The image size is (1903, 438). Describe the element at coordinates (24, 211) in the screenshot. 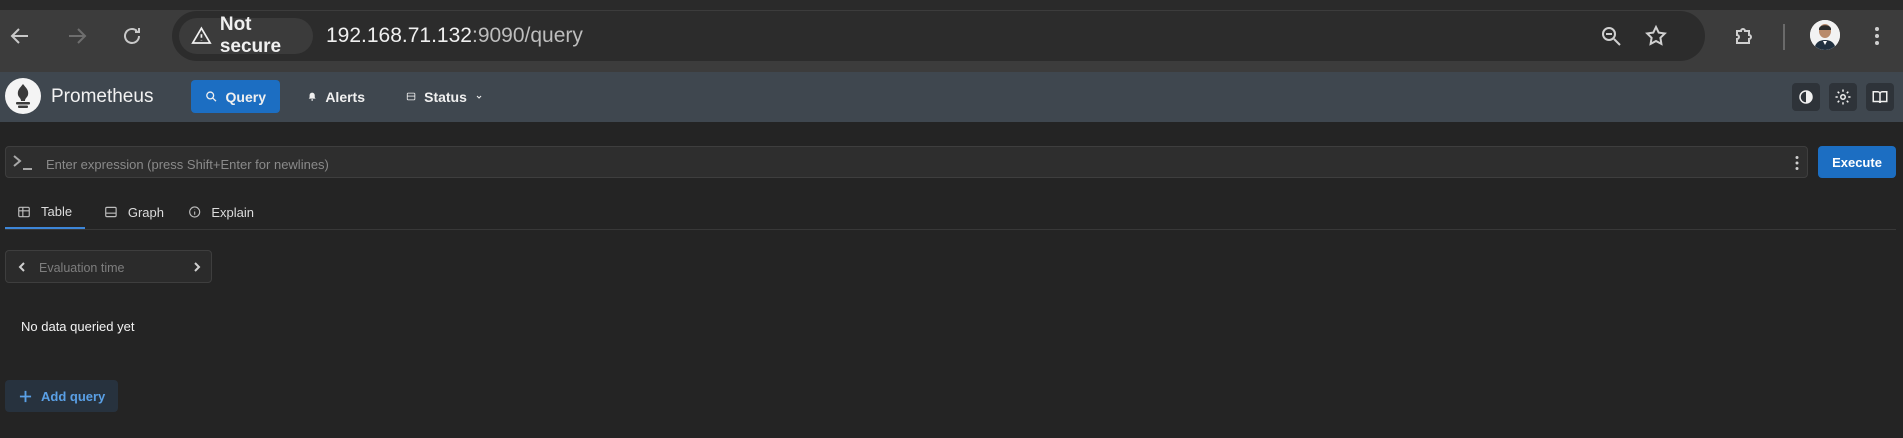

I see `table-icon` at that location.